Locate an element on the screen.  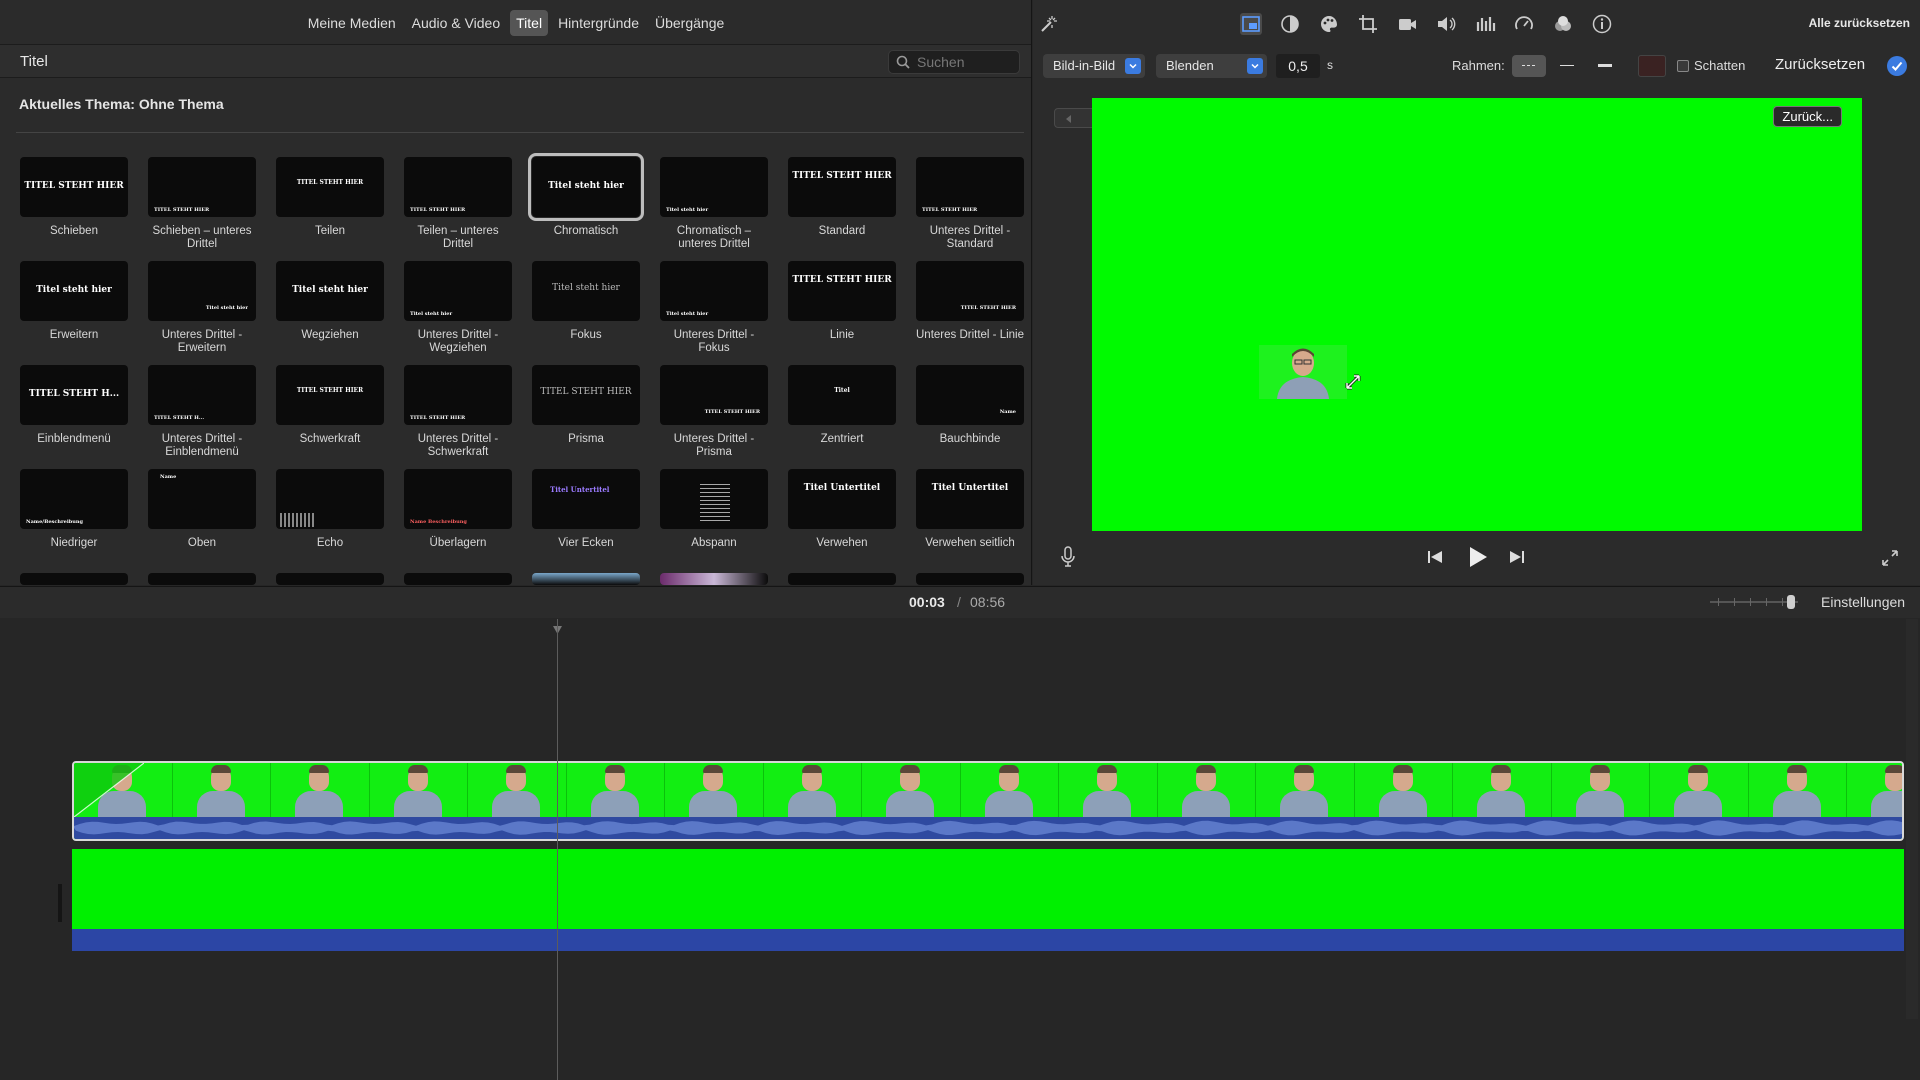
title-tile: TITEL STEHT HIER Linie is located at coordinates (842, 301).